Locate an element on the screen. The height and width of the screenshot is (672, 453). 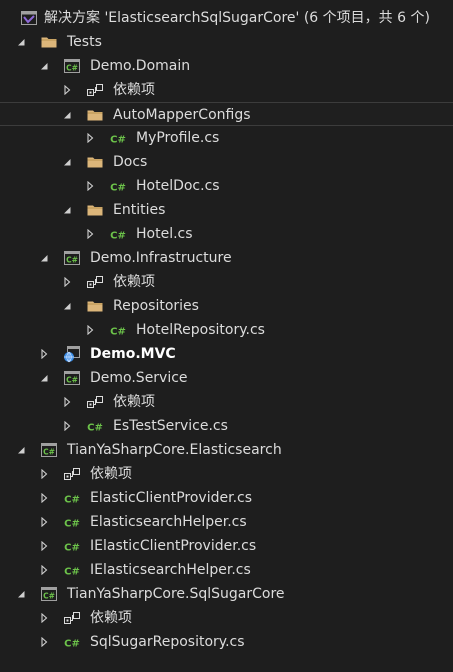
tree-node: C# HotelRepository.cs is located at coordinates (226, 330).